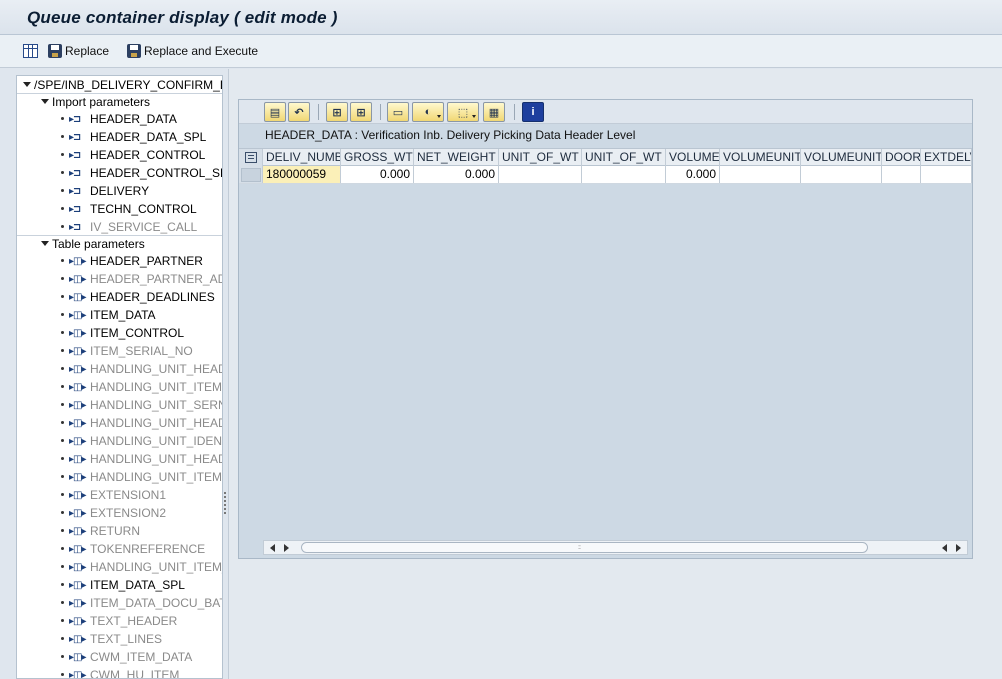  I want to click on tree-leaf: ▸◫▸ HEADER_PARTNER, so click(119, 261).